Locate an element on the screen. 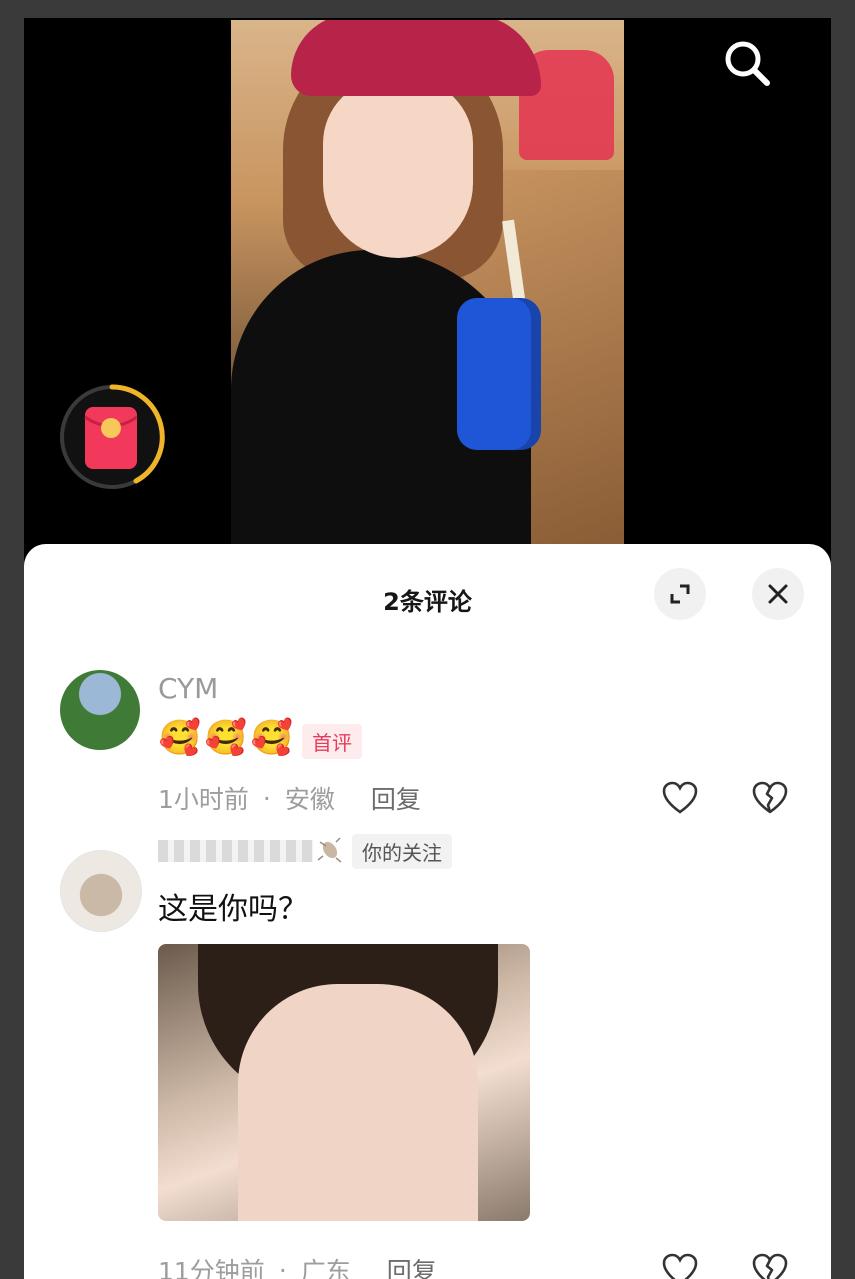  comment-time: 1小时前 is located at coordinates (203, 799).